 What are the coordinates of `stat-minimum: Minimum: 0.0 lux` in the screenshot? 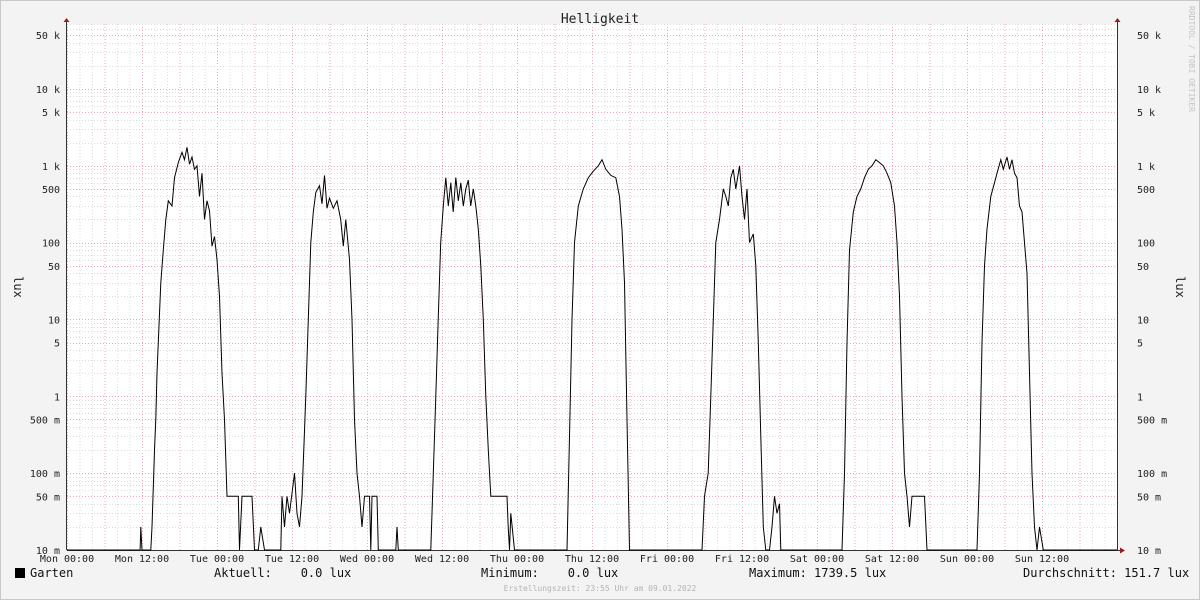 It's located at (550, 573).